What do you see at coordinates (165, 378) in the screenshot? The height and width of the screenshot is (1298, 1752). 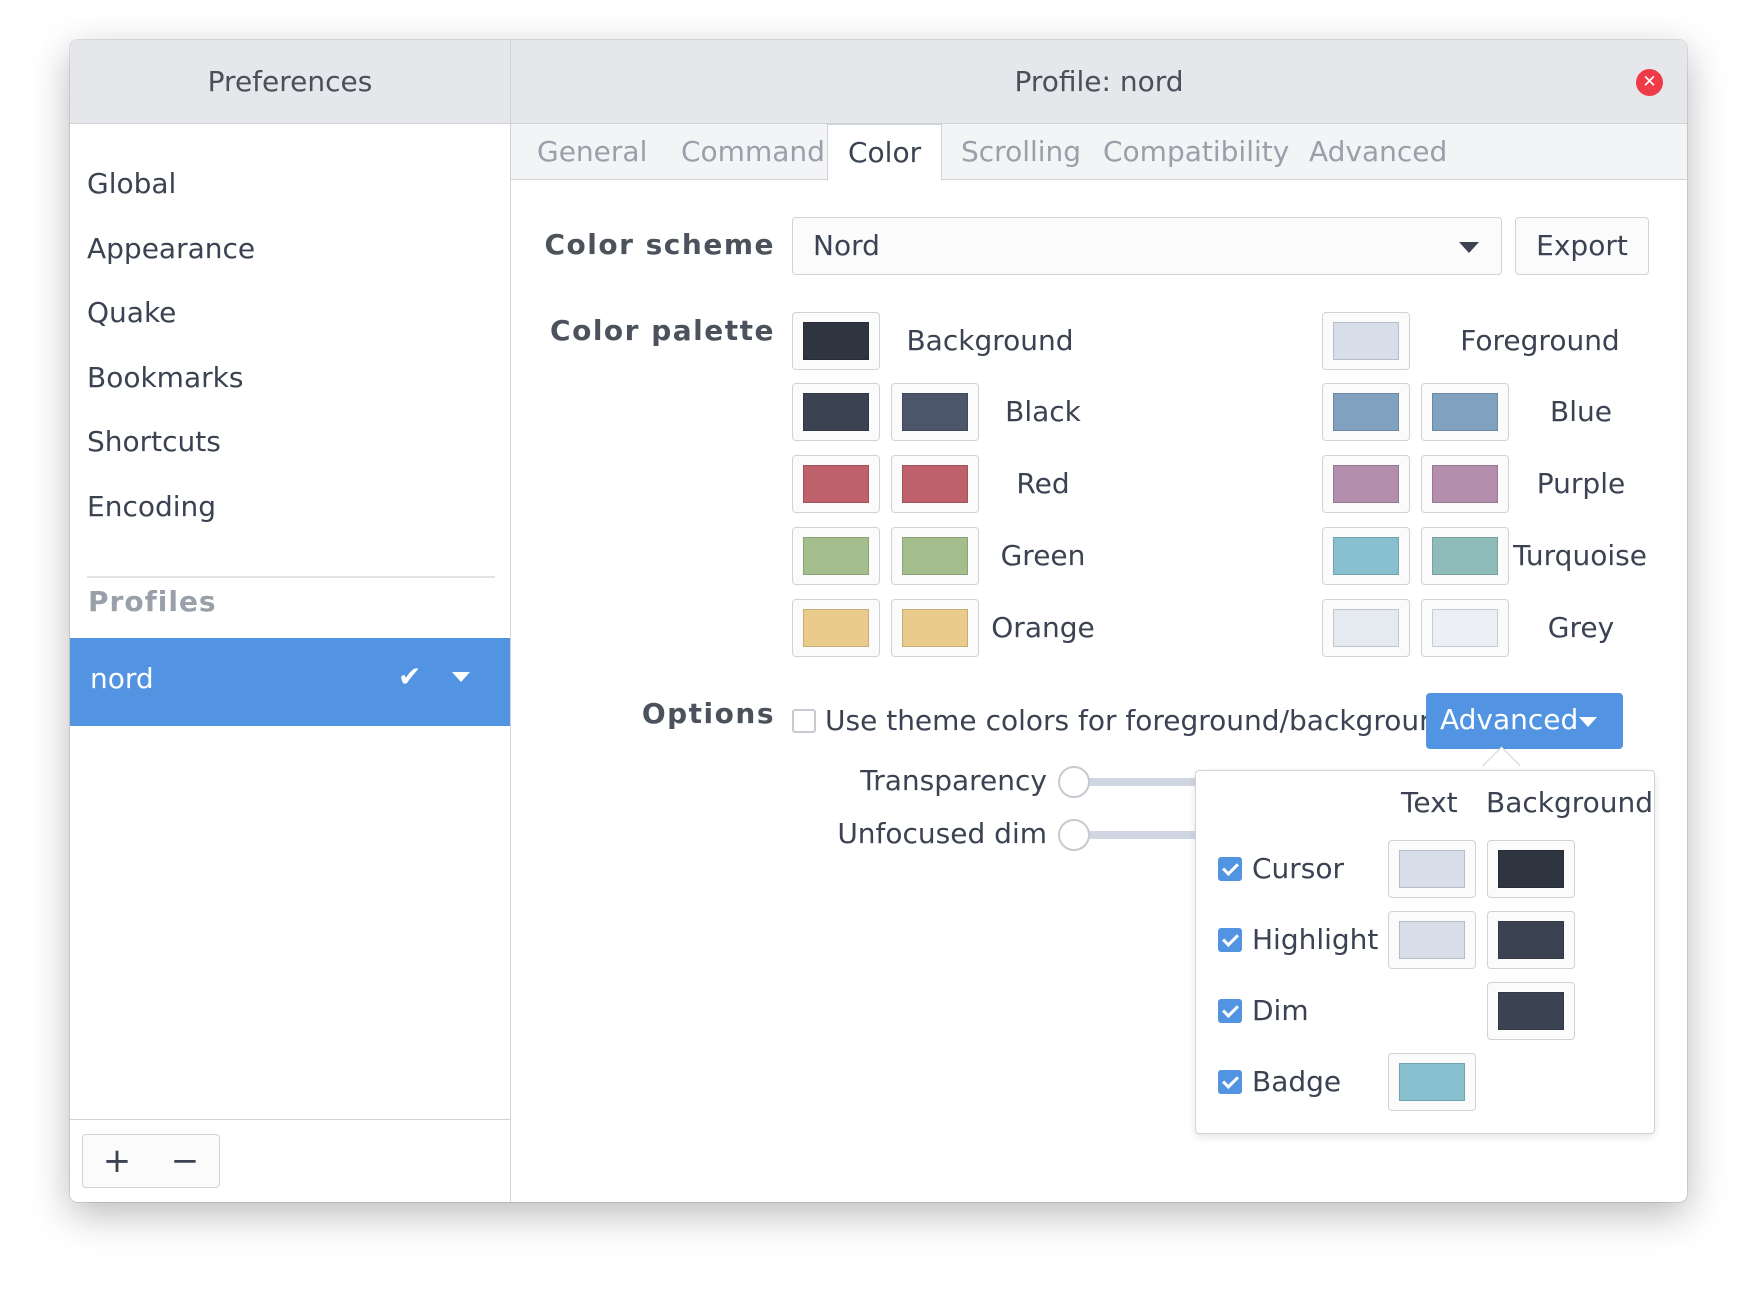 I see `sidebar-item-bookmarks: Bookmarks` at bounding box center [165, 378].